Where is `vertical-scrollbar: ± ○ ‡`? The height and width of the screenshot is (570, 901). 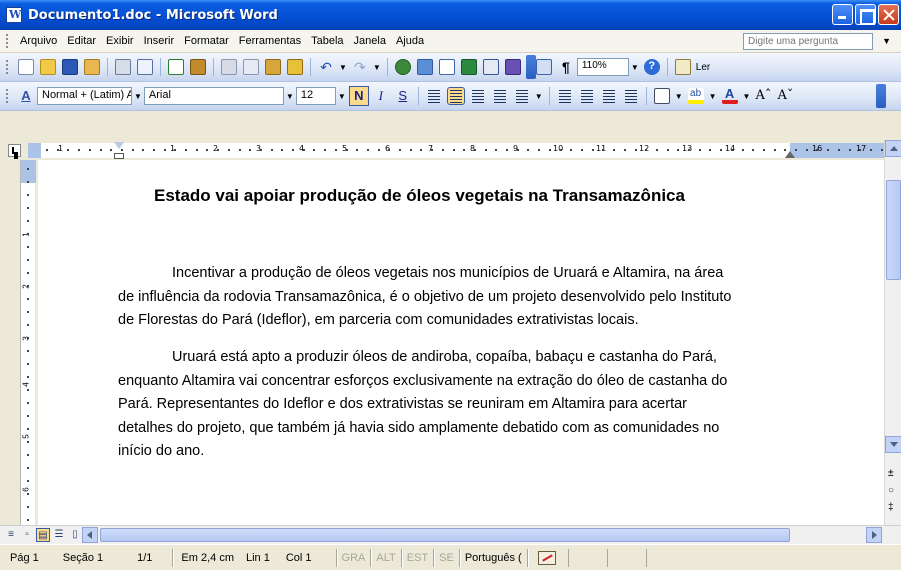
vertical-scrollbar: ± ○ ‡ is located at coordinates (892, 332).